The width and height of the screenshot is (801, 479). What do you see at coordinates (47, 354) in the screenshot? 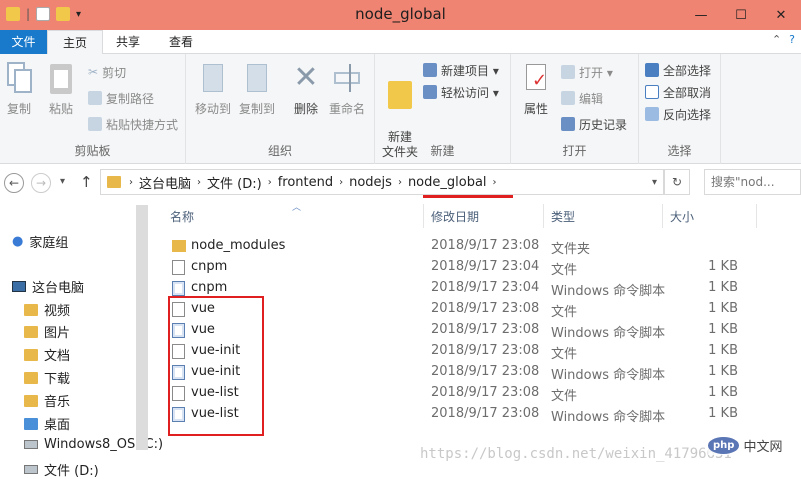
I see `nav-item-documents: 文档` at bounding box center [47, 354].